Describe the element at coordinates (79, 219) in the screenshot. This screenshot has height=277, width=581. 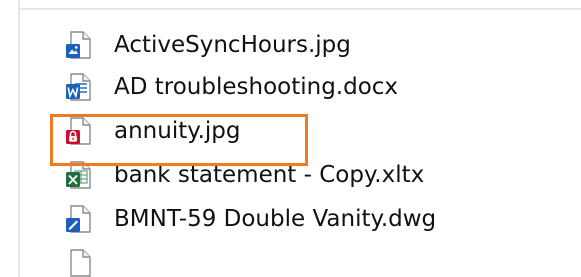
I see `drawing-file-icon` at that location.